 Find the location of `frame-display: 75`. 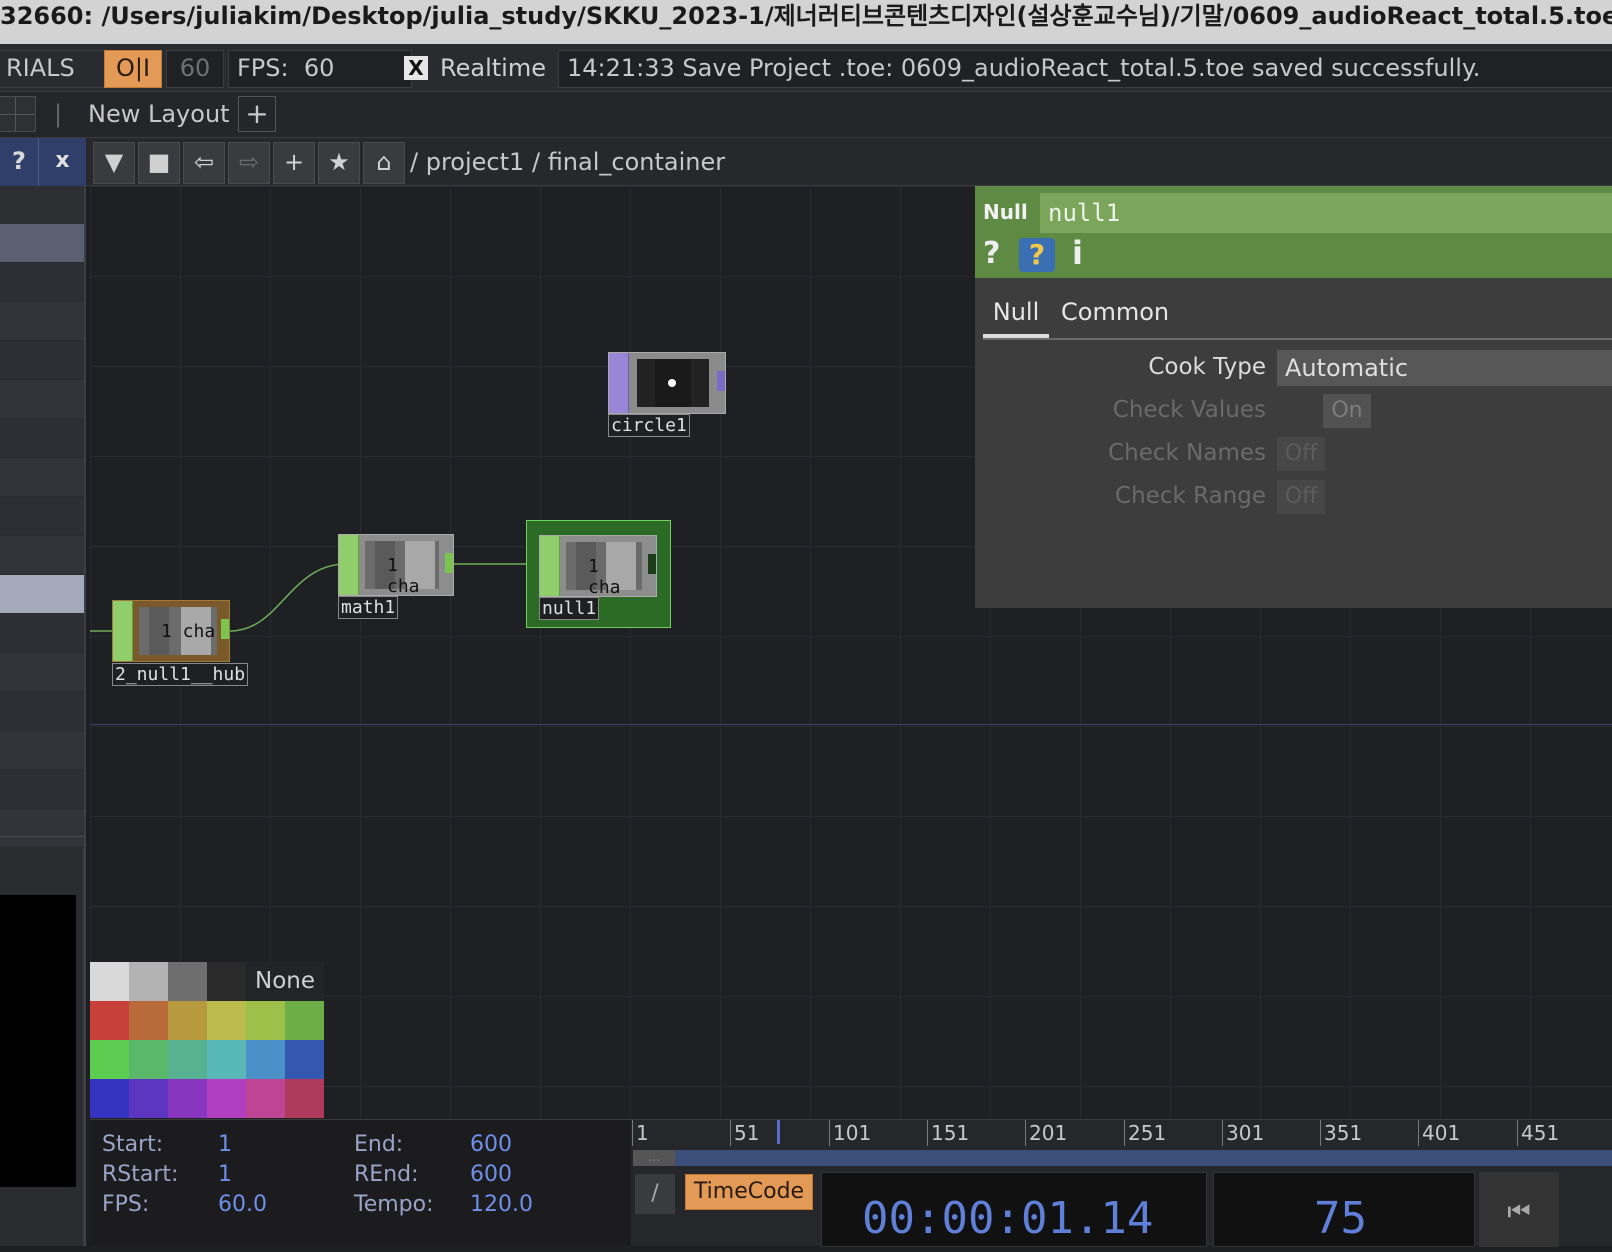

frame-display: 75 is located at coordinates (1344, 1209).